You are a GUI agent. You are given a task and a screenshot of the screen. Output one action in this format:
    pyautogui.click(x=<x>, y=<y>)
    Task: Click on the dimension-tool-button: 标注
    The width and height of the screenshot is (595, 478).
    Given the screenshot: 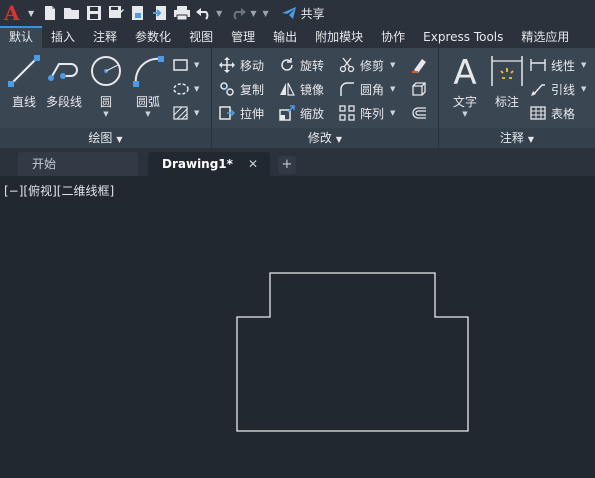 What is the action you would take?
    pyautogui.click(x=507, y=82)
    